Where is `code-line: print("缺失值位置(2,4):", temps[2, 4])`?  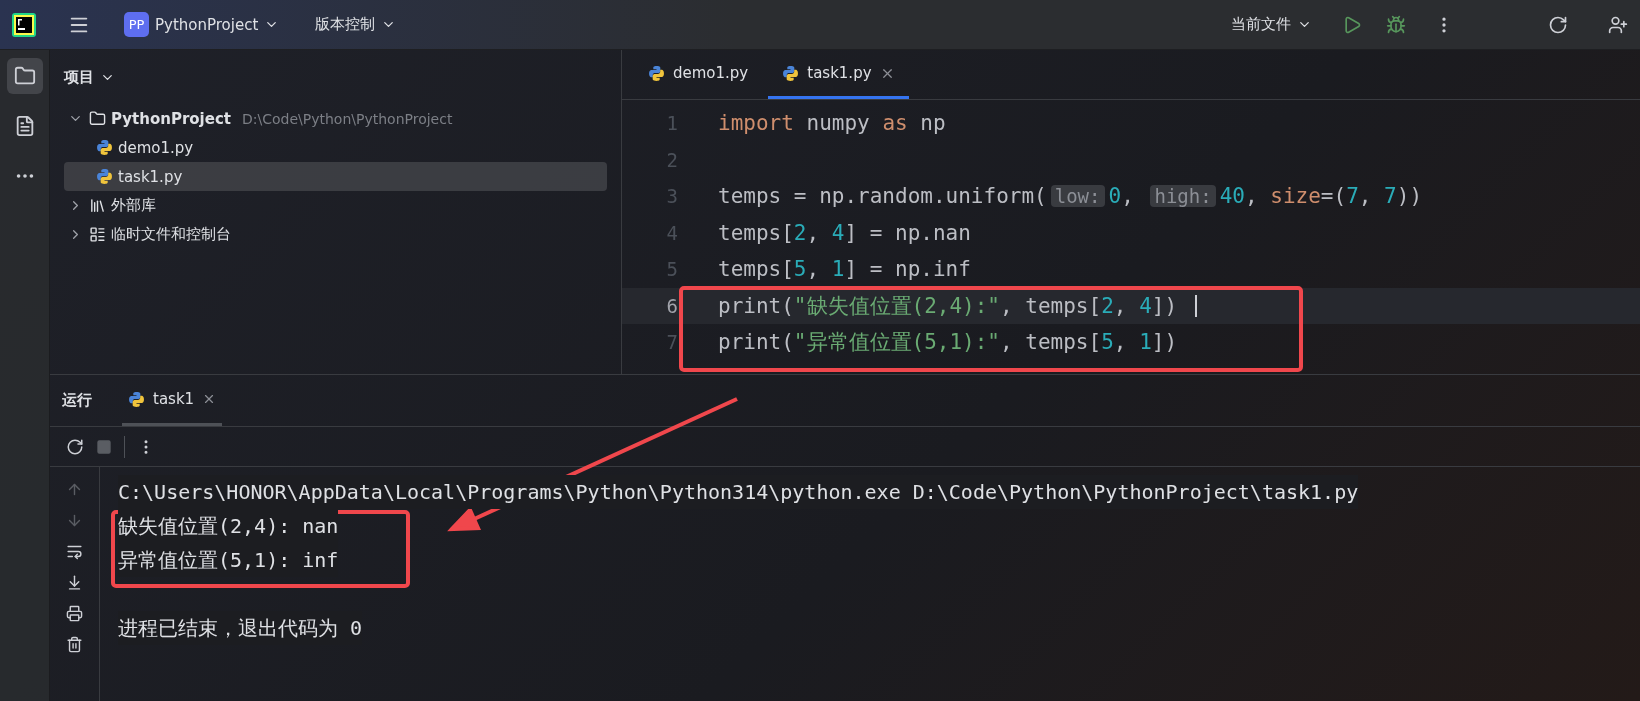 code-line: print("缺失值位置(2,4):", temps[2, 4]) is located at coordinates (948, 306).